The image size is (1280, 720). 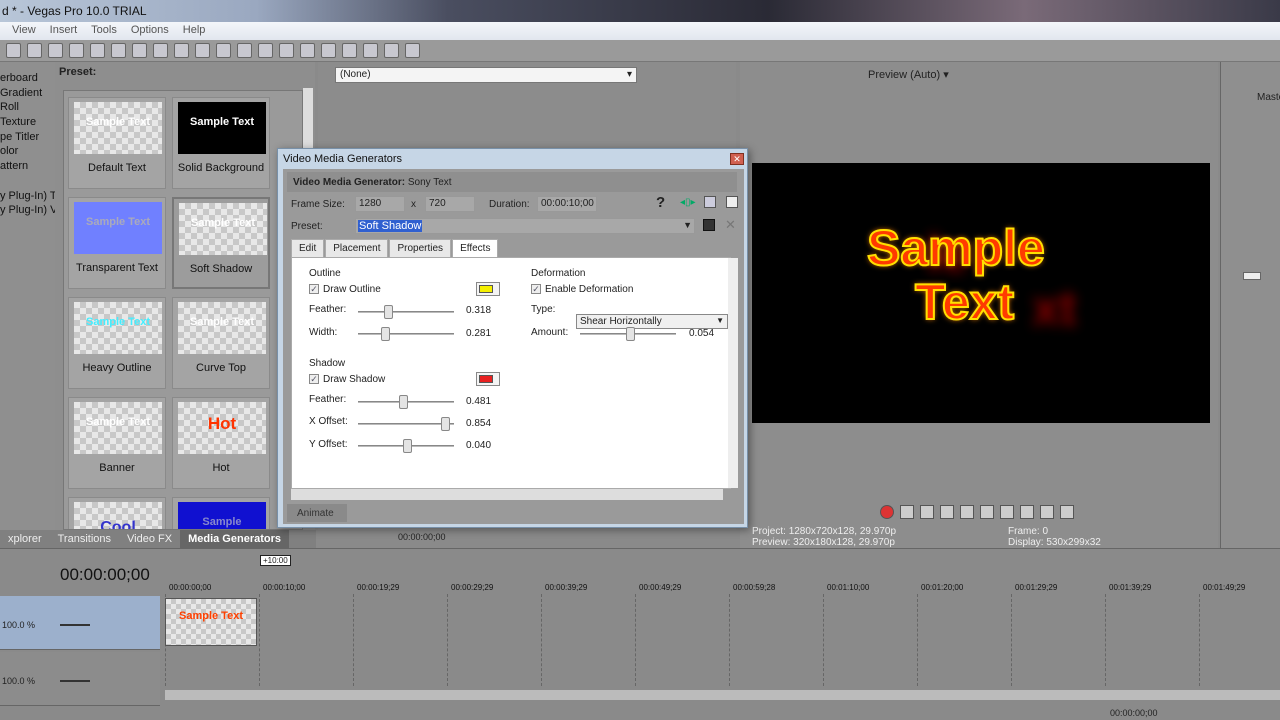 What do you see at coordinates (27, 167) in the screenshot?
I see `list-item: attern` at bounding box center [27, 167].